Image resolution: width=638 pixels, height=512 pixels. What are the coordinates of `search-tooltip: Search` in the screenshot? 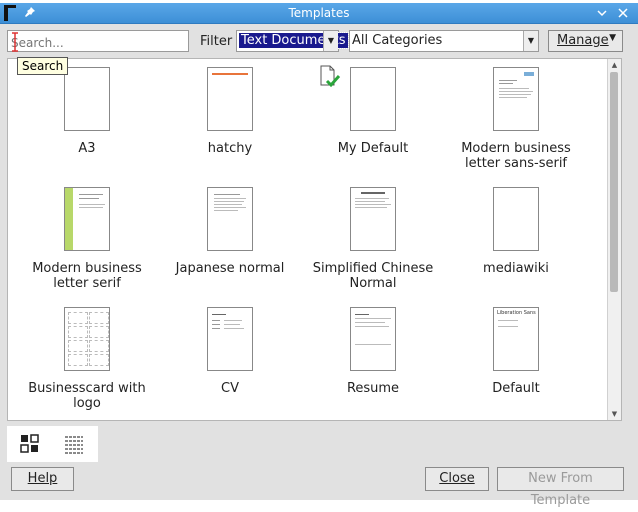 It's located at (43, 66).